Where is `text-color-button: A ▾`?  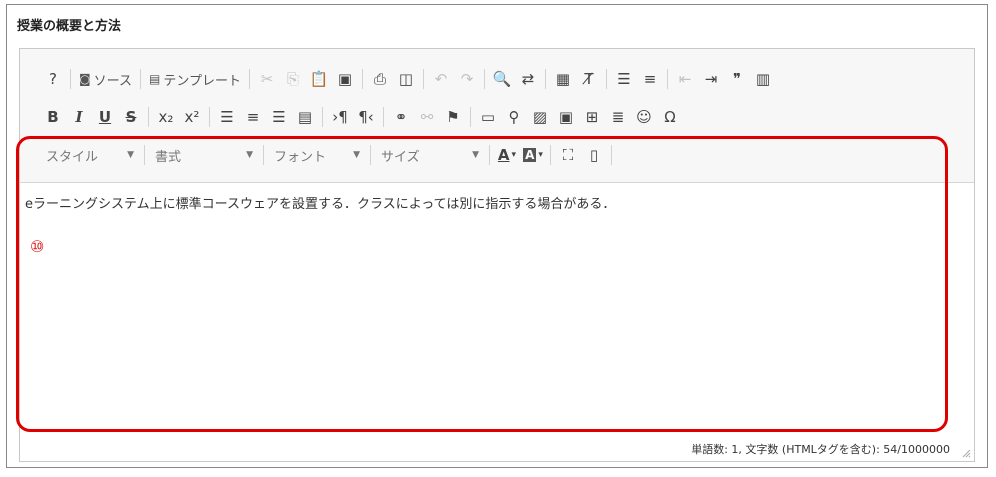
text-color-button: A ▾ is located at coordinates (507, 155).